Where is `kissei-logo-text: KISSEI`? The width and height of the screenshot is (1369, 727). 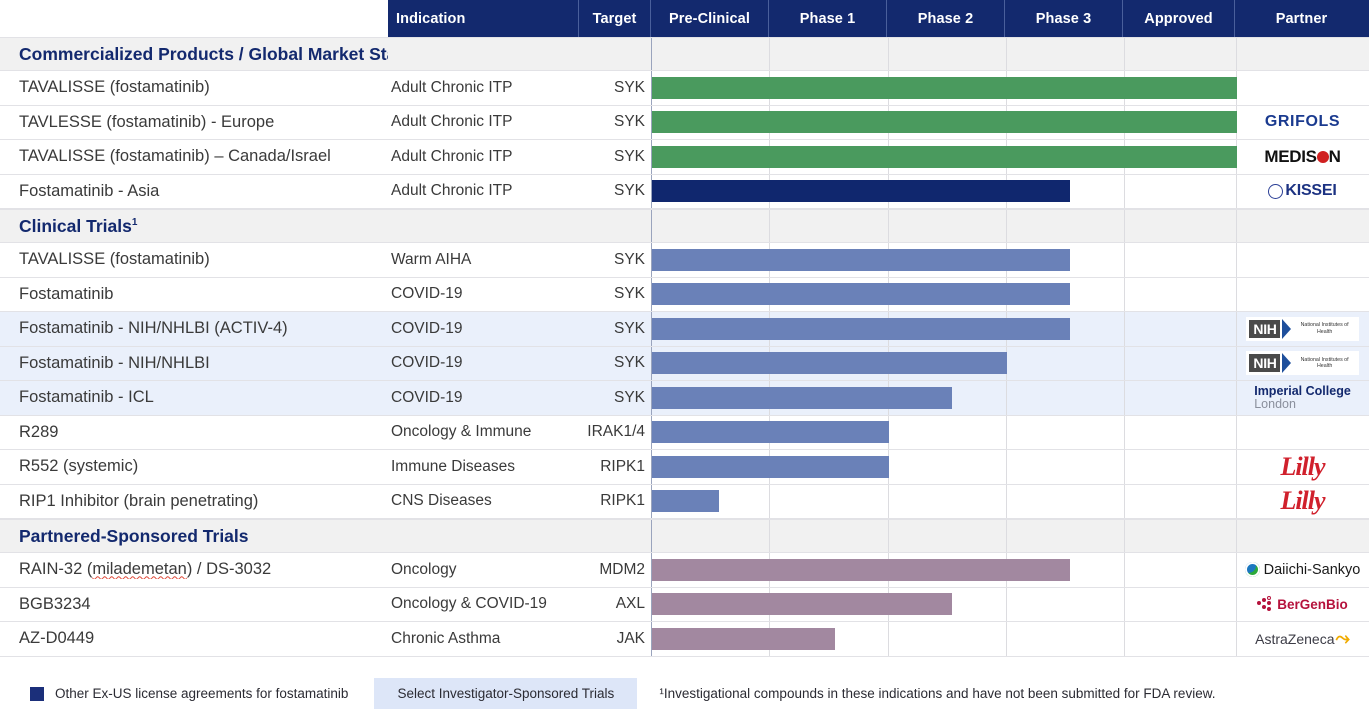
kissei-logo-text: KISSEI is located at coordinates (1311, 191).